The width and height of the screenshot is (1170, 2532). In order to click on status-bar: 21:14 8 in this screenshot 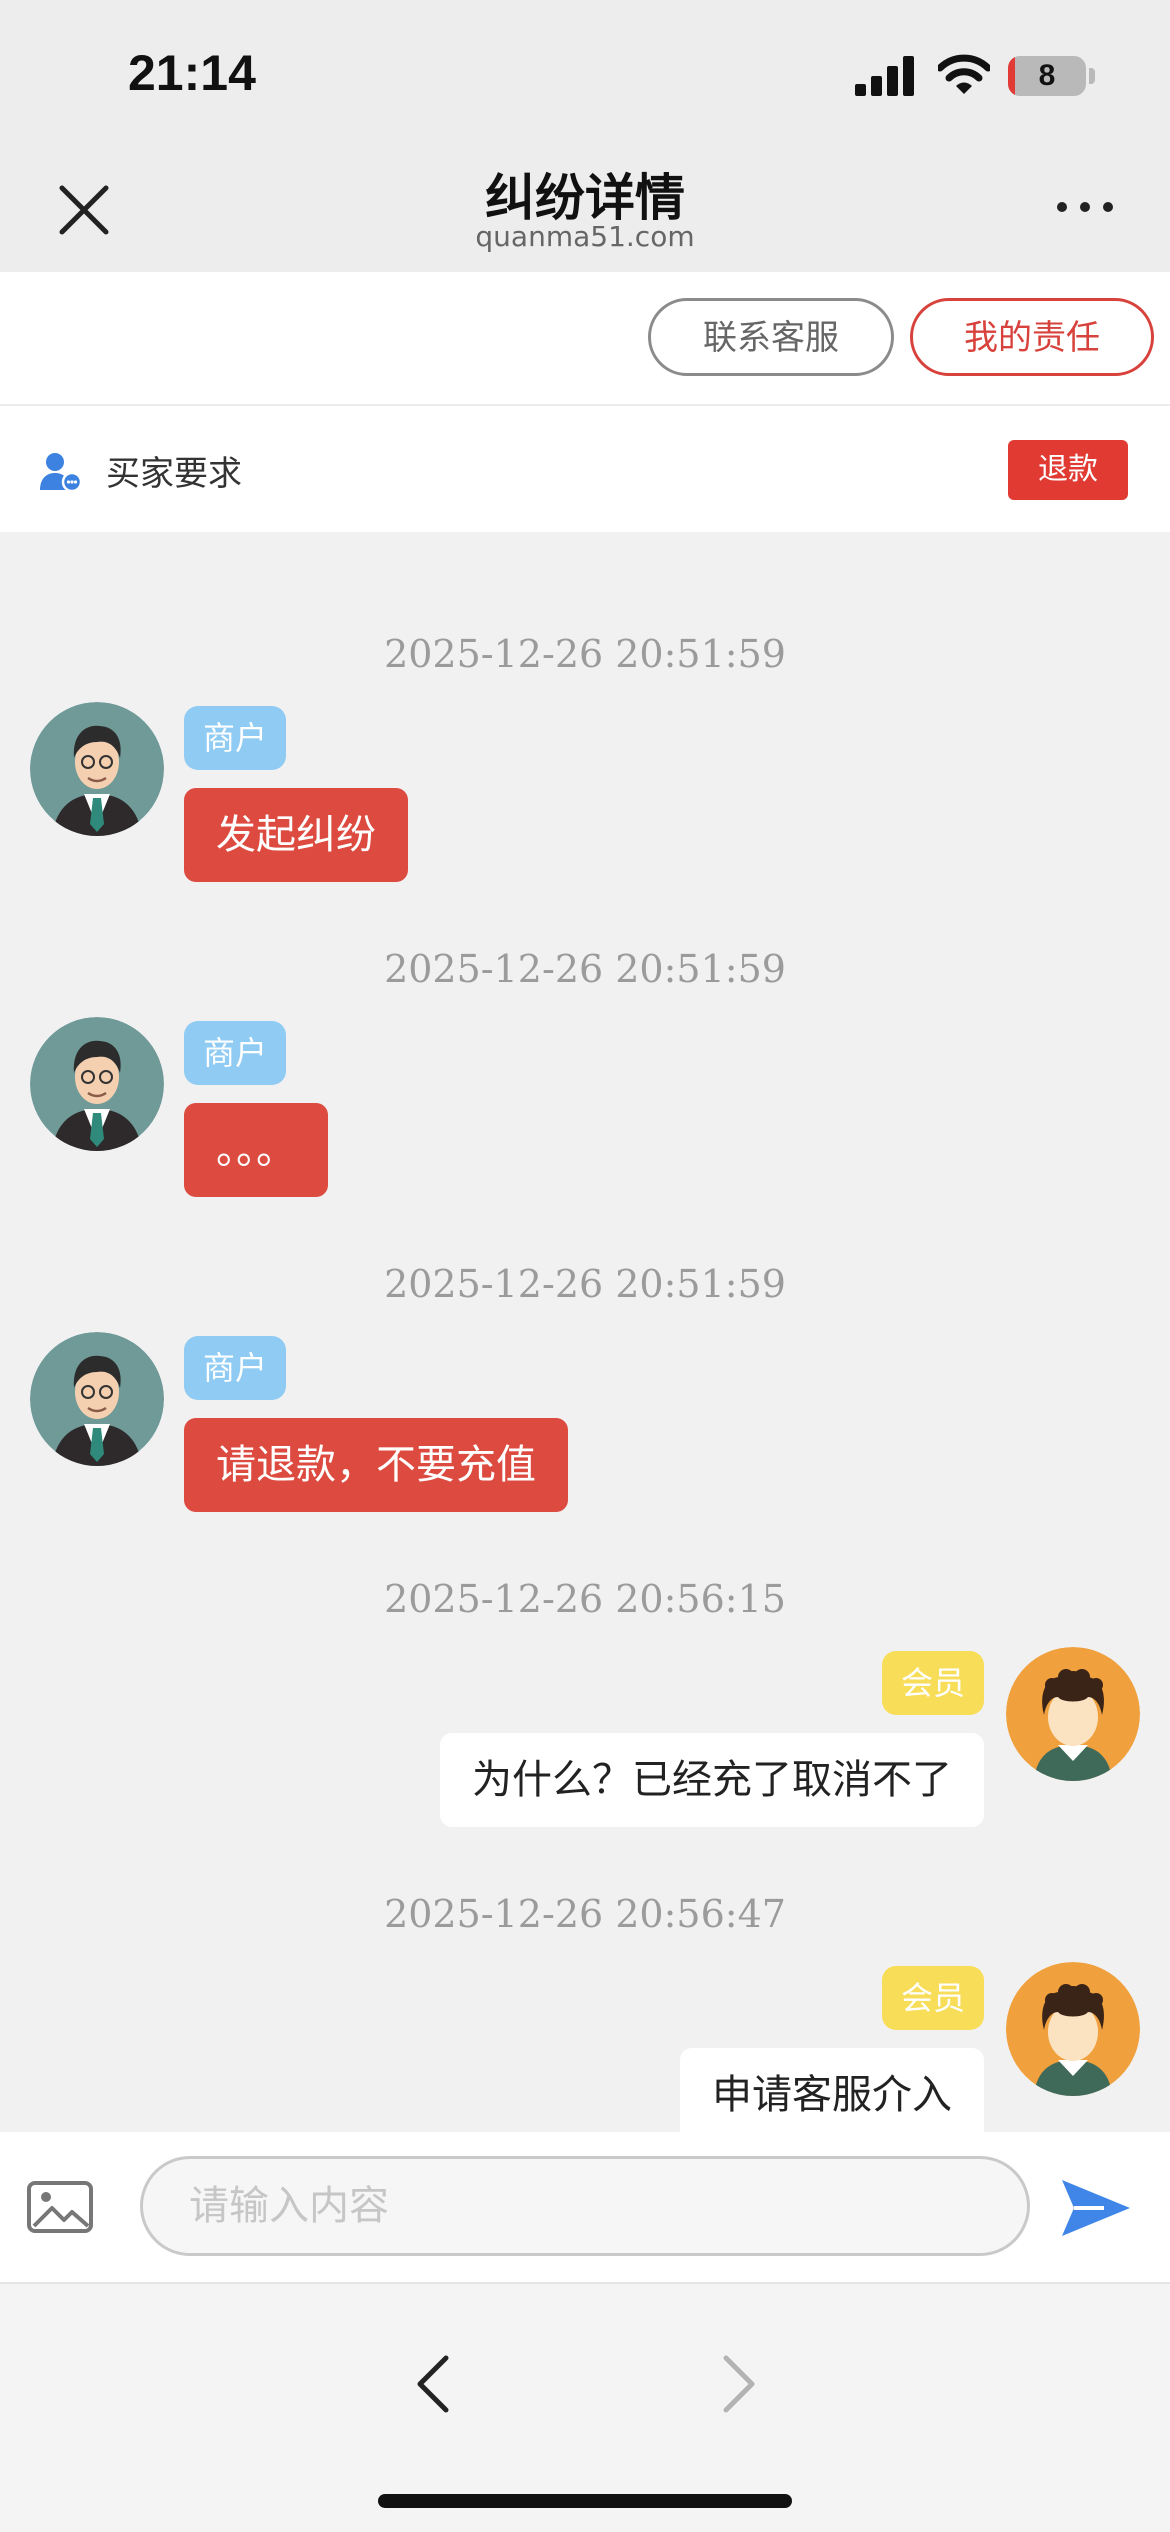, I will do `click(585, 75)`.